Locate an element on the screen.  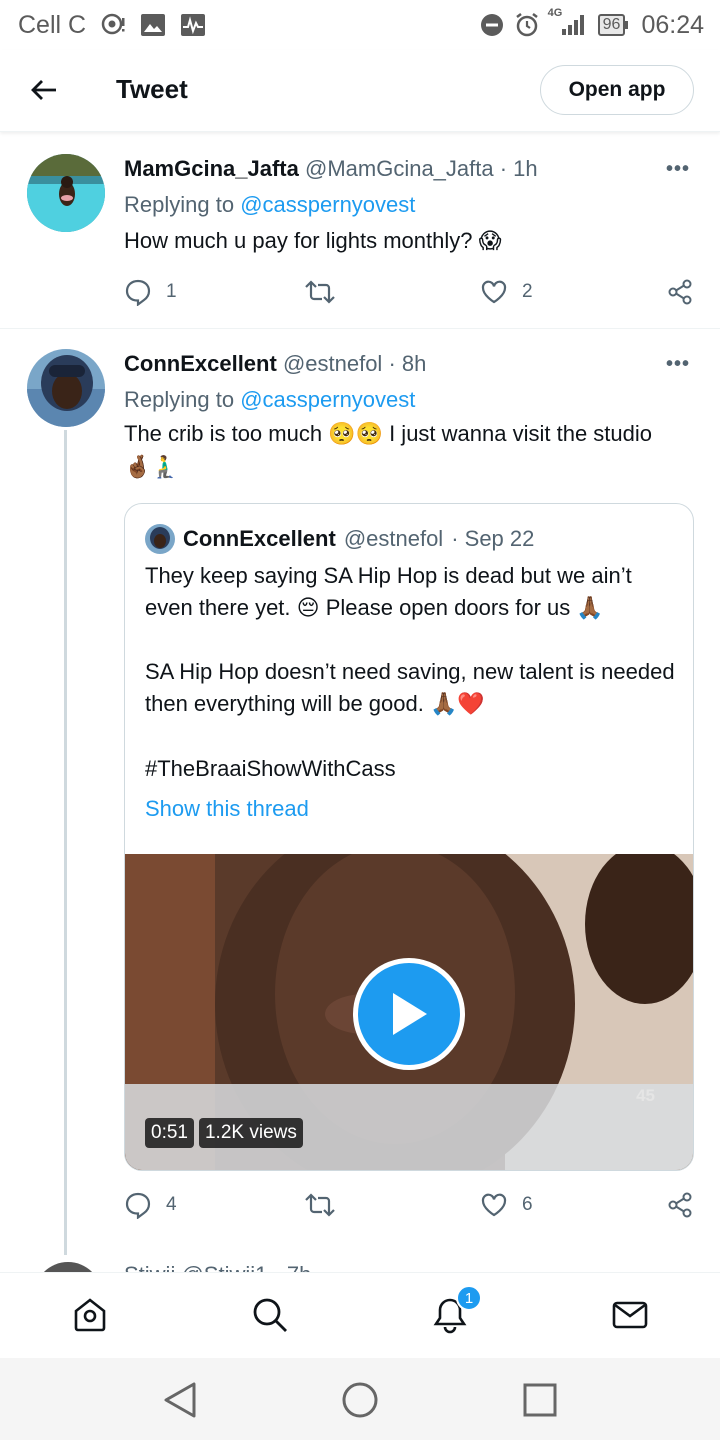
video-overlay-count: 45 is located at coordinates (645, 1095).